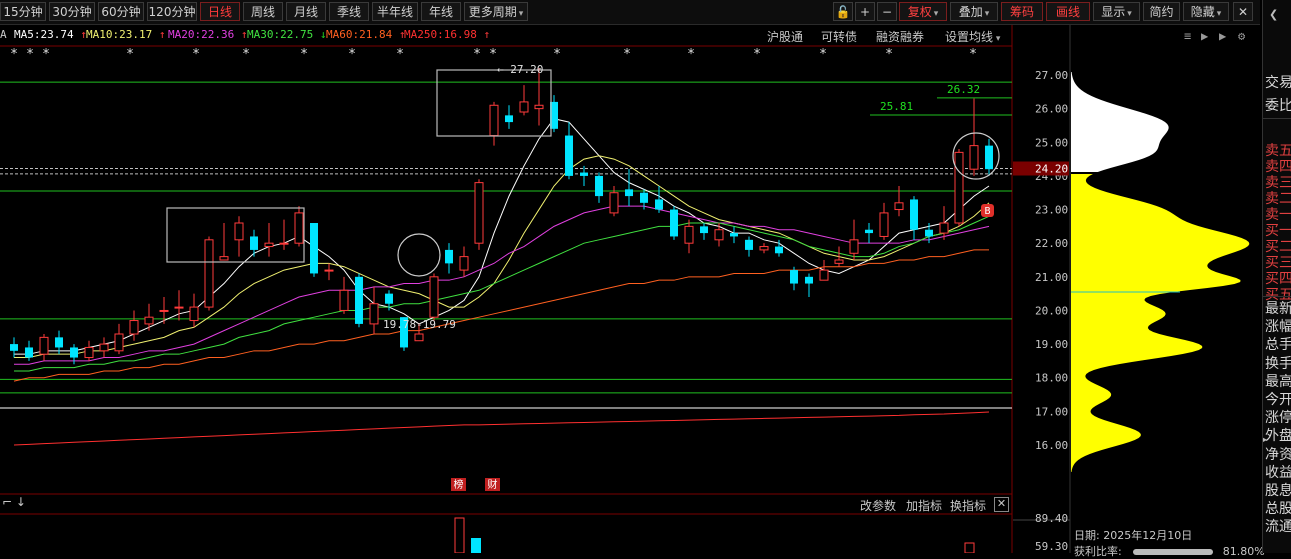 This screenshot has height=559, width=1291. What do you see at coordinates (1051, 518) in the screenshot?
I see `volume-axis-label: 89.40` at bounding box center [1051, 518].